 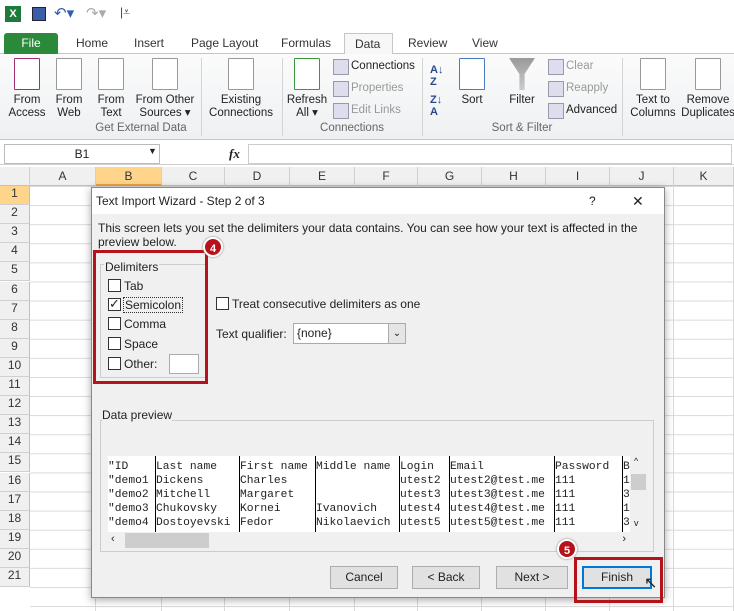 What do you see at coordinates (193, 176) in the screenshot?
I see `column-header-C: C` at bounding box center [193, 176].